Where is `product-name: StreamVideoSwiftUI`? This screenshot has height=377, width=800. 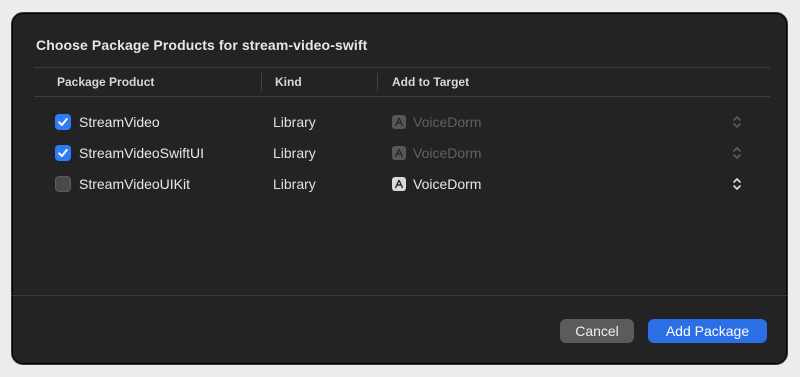 product-name: StreamVideoSwiftUI is located at coordinates (142, 153).